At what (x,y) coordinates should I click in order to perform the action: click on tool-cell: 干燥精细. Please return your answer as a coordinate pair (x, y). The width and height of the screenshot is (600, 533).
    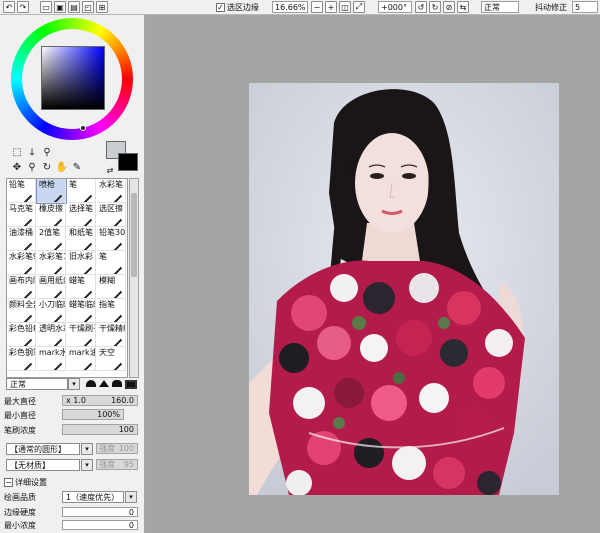
    Looking at the image, I should click on (111, 335).